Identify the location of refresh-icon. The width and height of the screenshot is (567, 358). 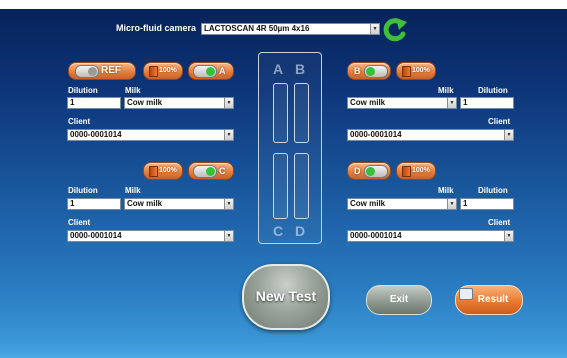
(395, 29).